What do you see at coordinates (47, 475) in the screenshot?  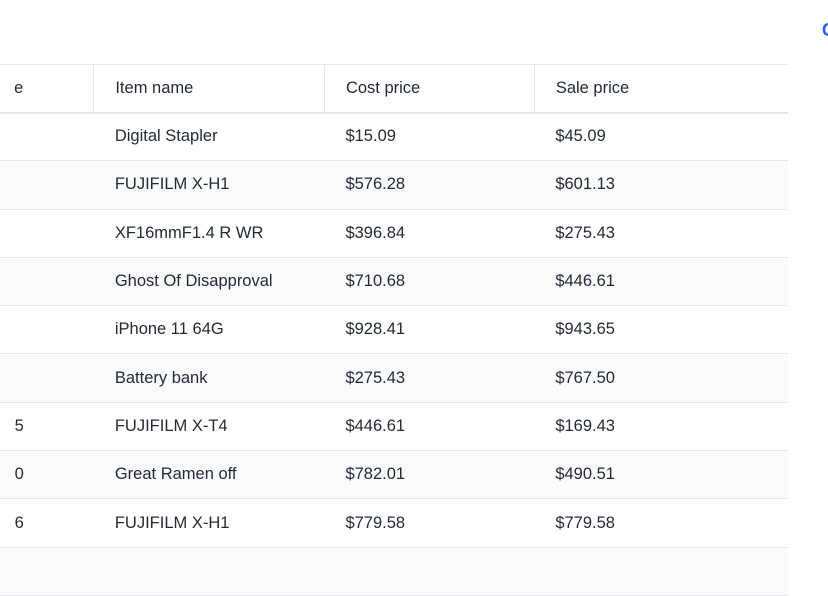 I see `cell-code: 0` at bounding box center [47, 475].